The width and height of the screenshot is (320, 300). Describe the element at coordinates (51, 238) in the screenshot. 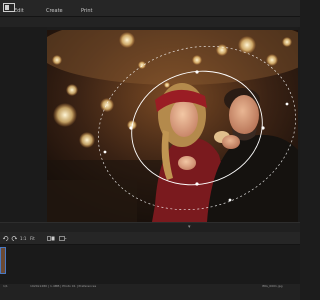

I see `compare-icon` at that location.